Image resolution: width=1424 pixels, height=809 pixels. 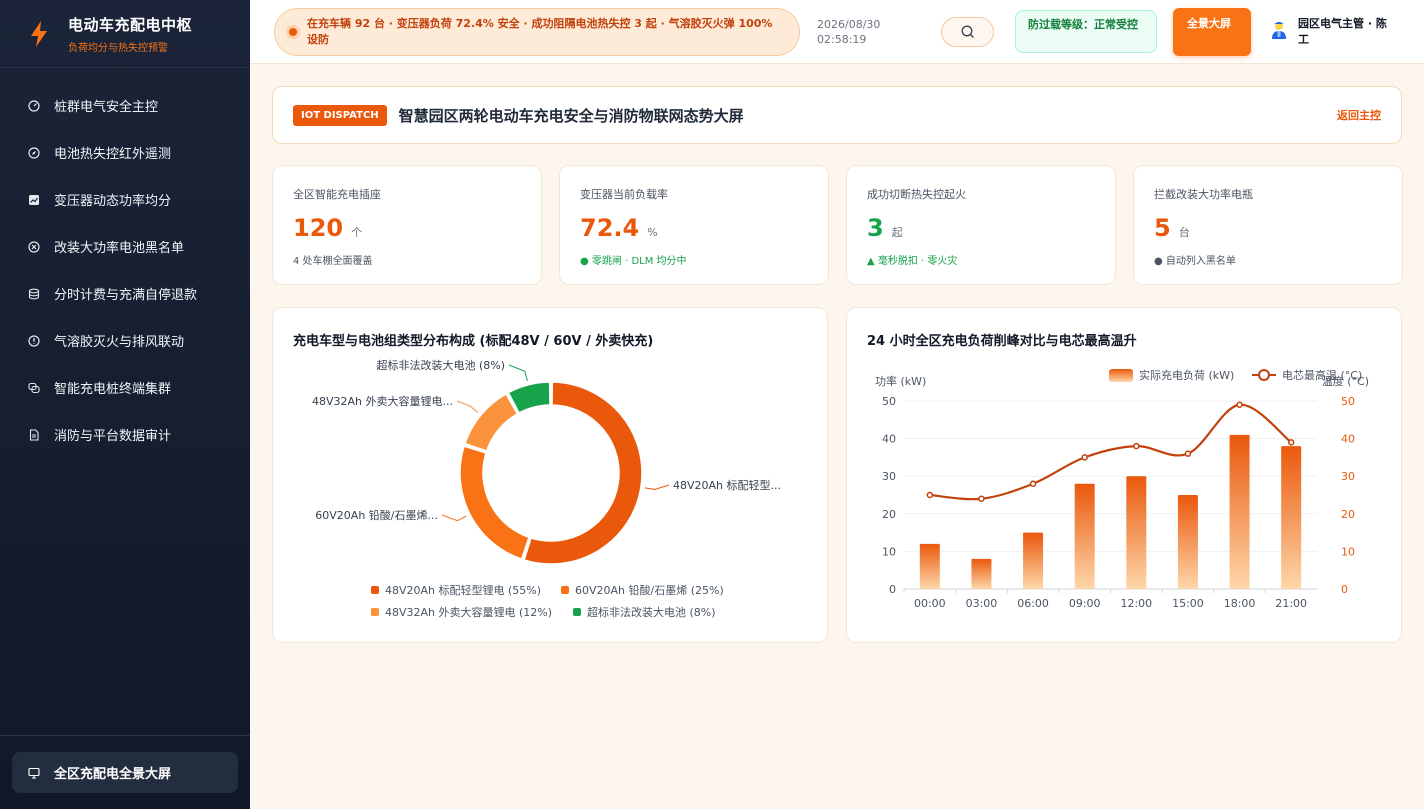 What do you see at coordinates (1348, 476) in the screenshot?
I see `y2-tick-label: 30` at bounding box center [1348, 476].